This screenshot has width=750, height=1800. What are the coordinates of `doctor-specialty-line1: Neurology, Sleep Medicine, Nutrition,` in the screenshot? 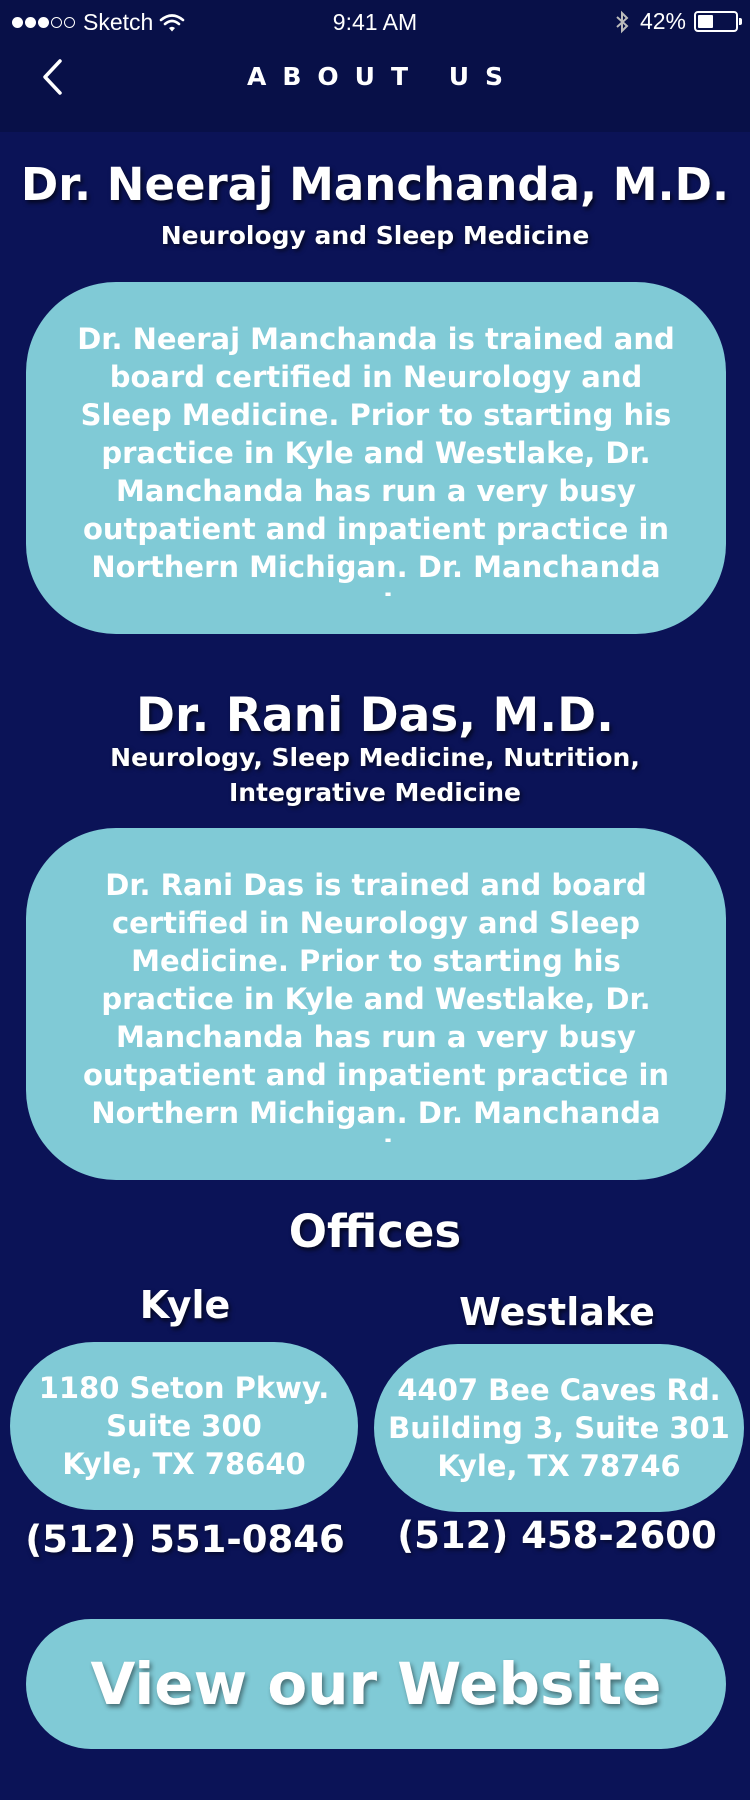 It's located at (375, 757).